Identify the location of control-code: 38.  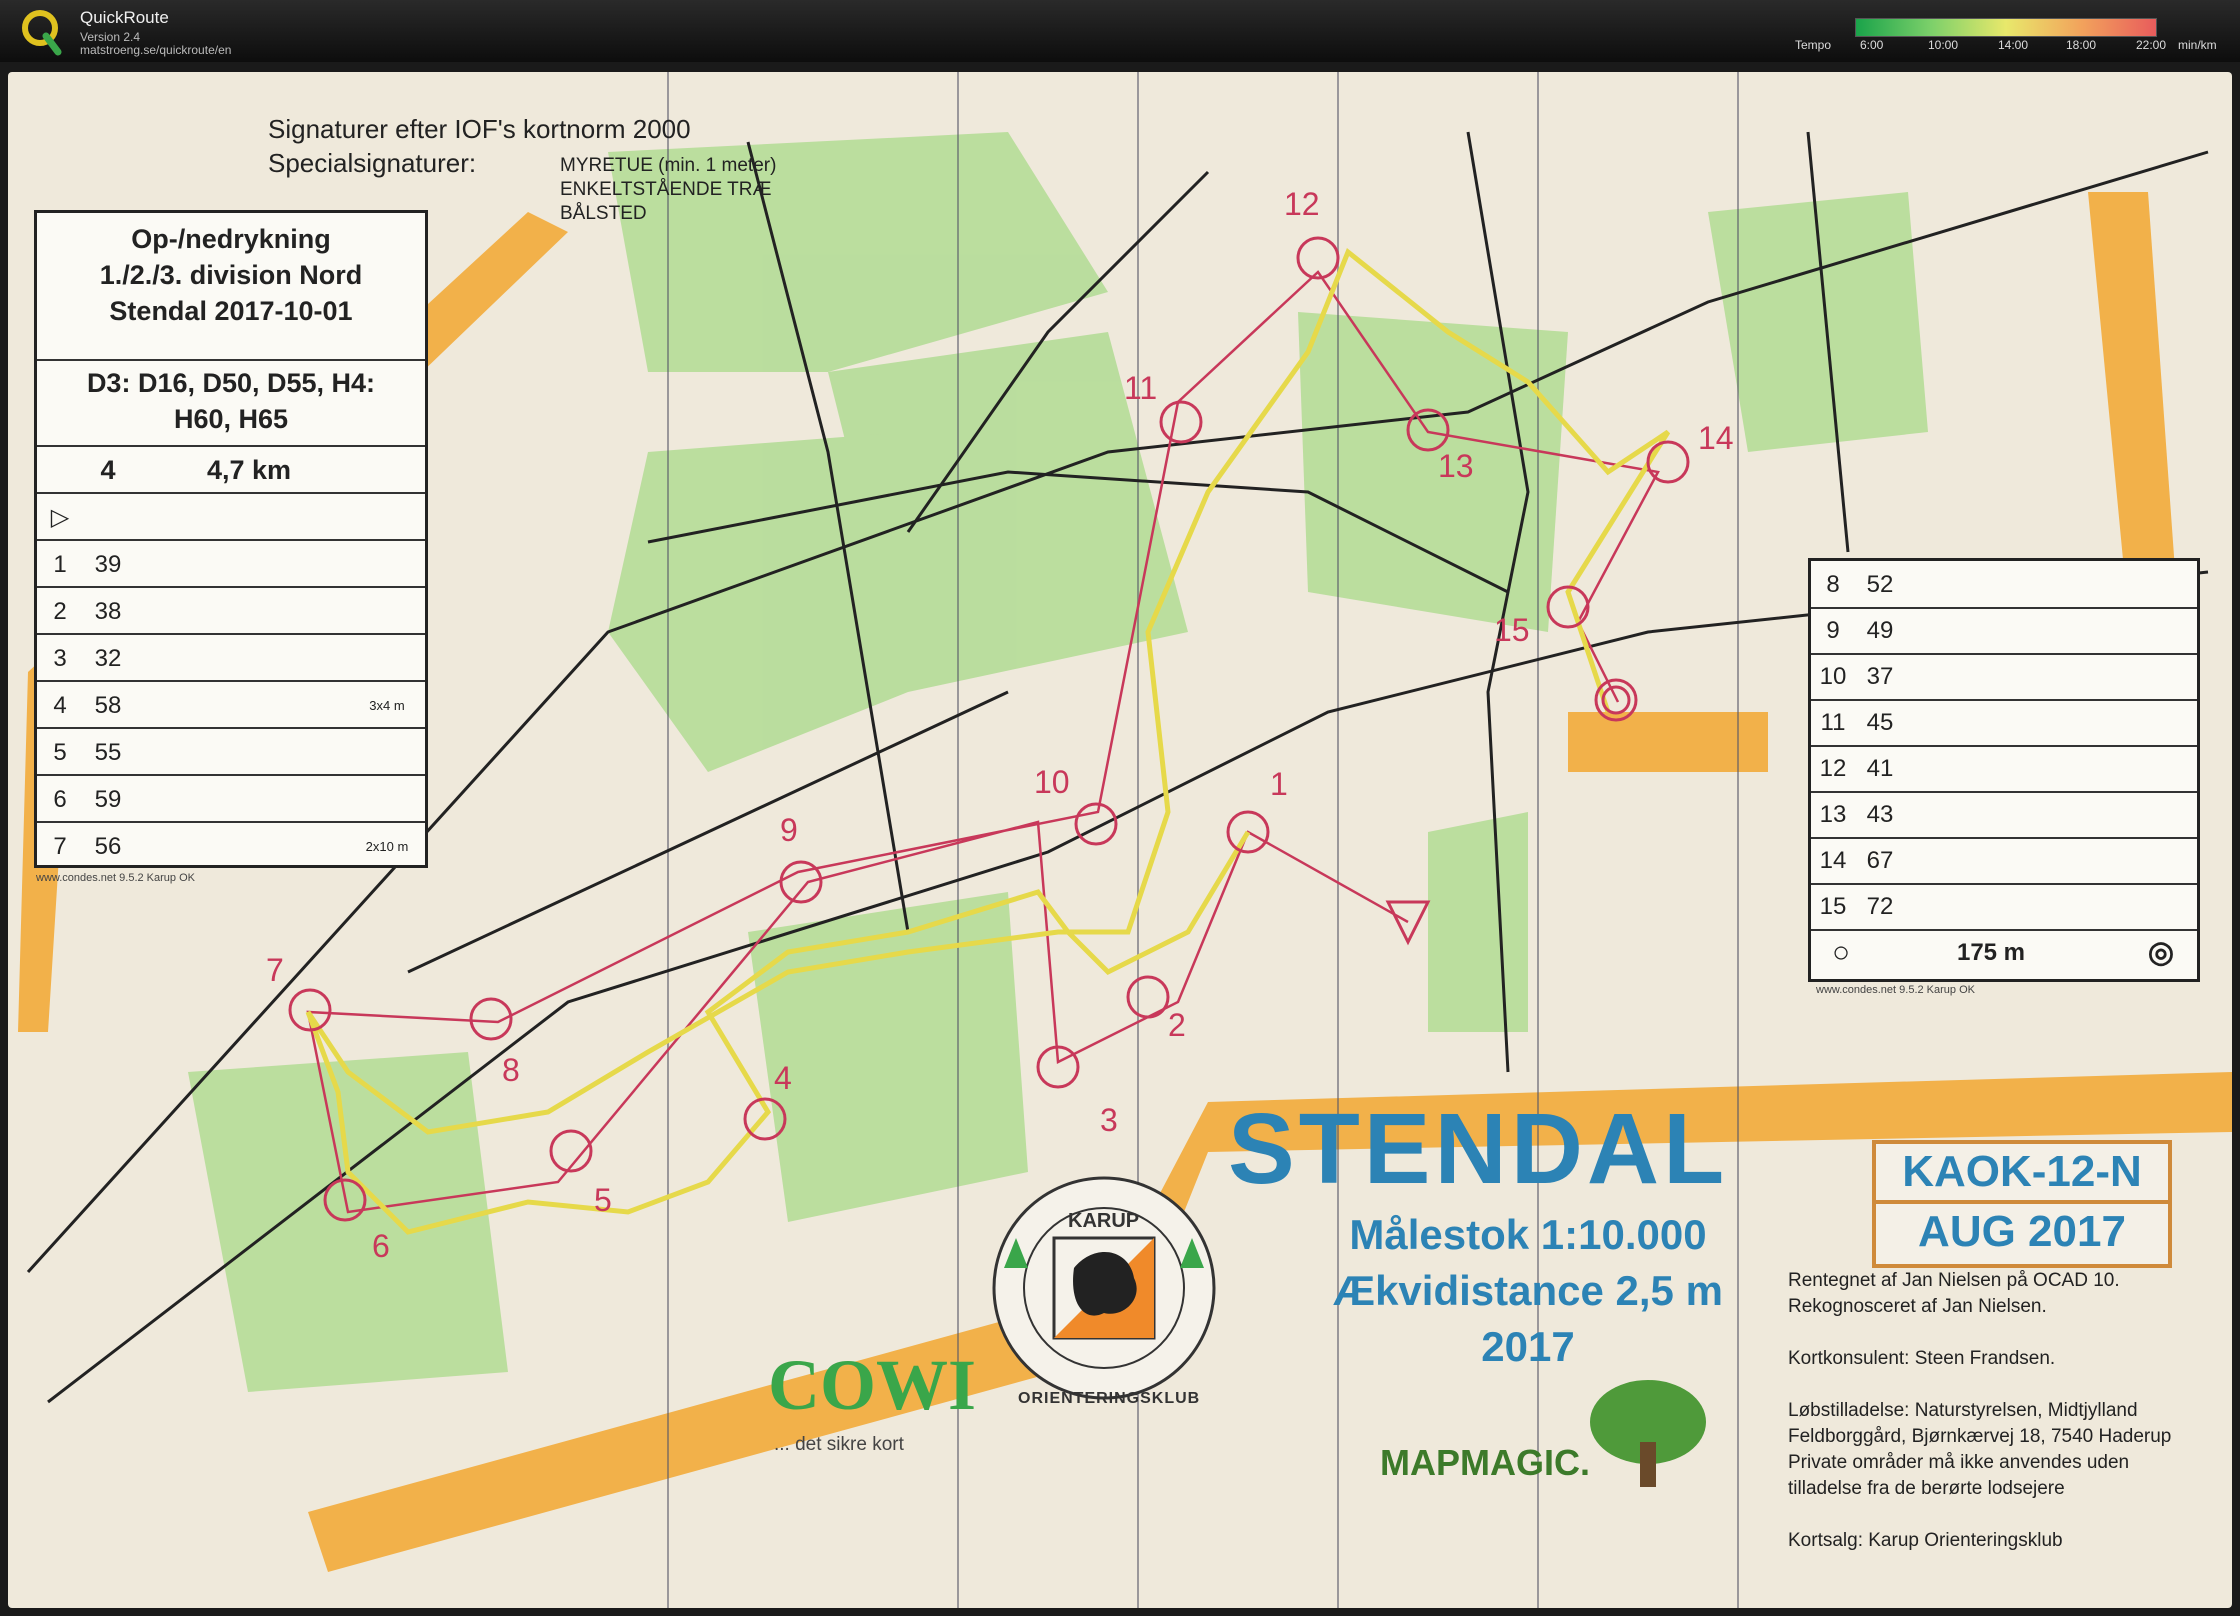
(108, 611).